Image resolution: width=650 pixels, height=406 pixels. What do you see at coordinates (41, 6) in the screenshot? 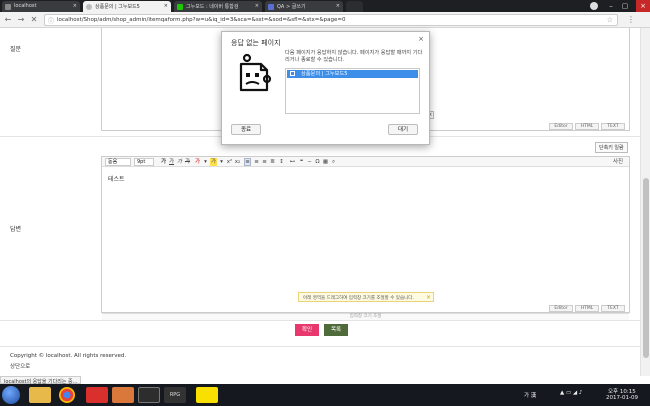
I see `tab-localhost: localhost ×` at bounding box center [41, 6].